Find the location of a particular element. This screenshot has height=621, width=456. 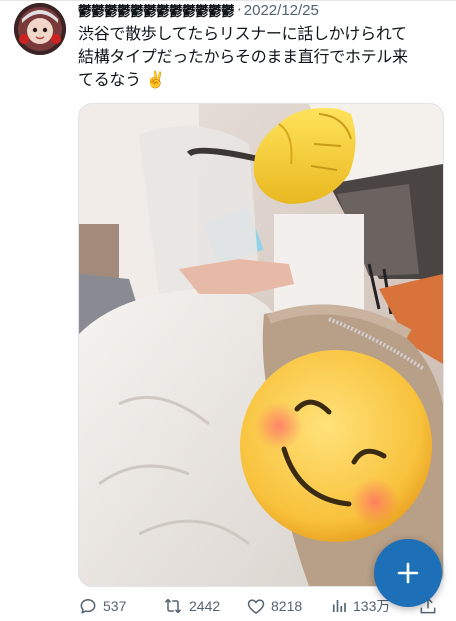

compose-tweet-button is located at coordinates (408, 573).